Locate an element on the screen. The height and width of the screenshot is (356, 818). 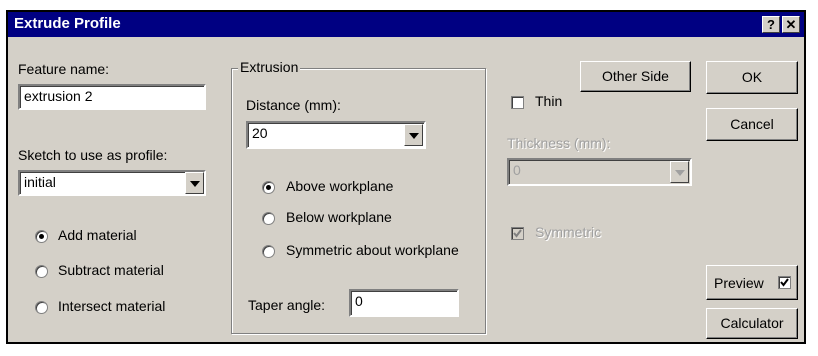
below-workplane-radio is located at coordinates (268, 218).